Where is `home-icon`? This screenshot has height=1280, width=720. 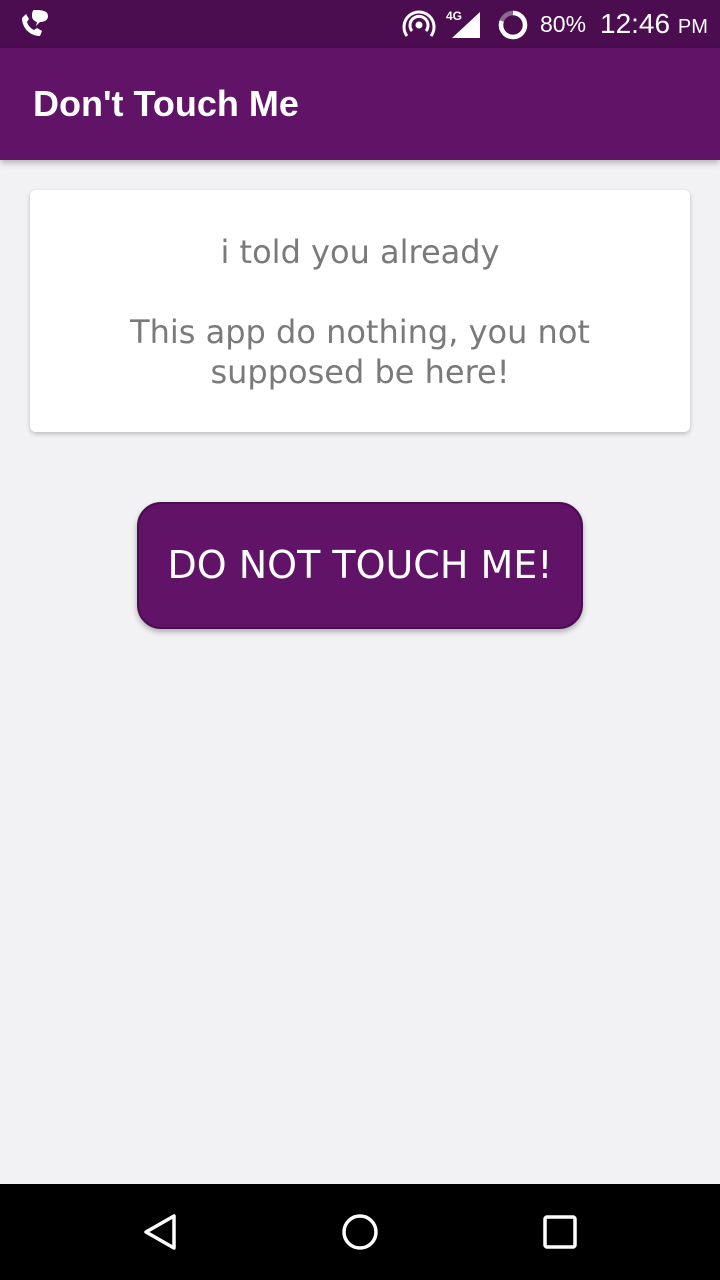 home-icon is located at coordinates (360, 1232).